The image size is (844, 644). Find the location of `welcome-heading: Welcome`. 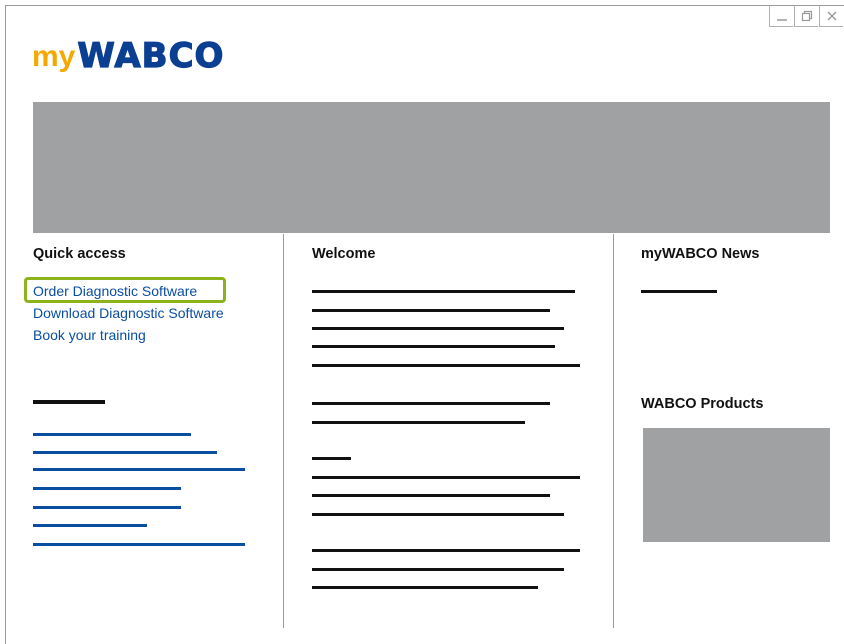

welcome-heading: Welcome is located at coordinates (344, 254).